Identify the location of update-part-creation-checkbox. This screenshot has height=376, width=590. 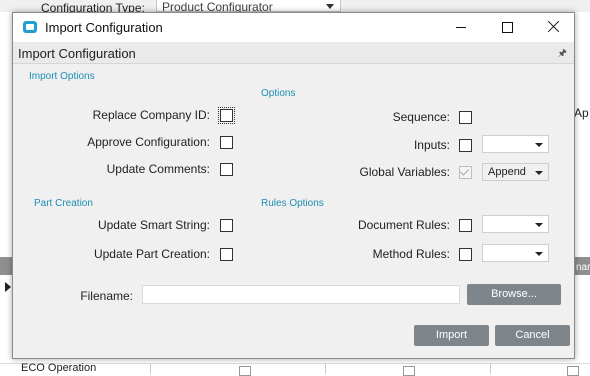
(226, 254).